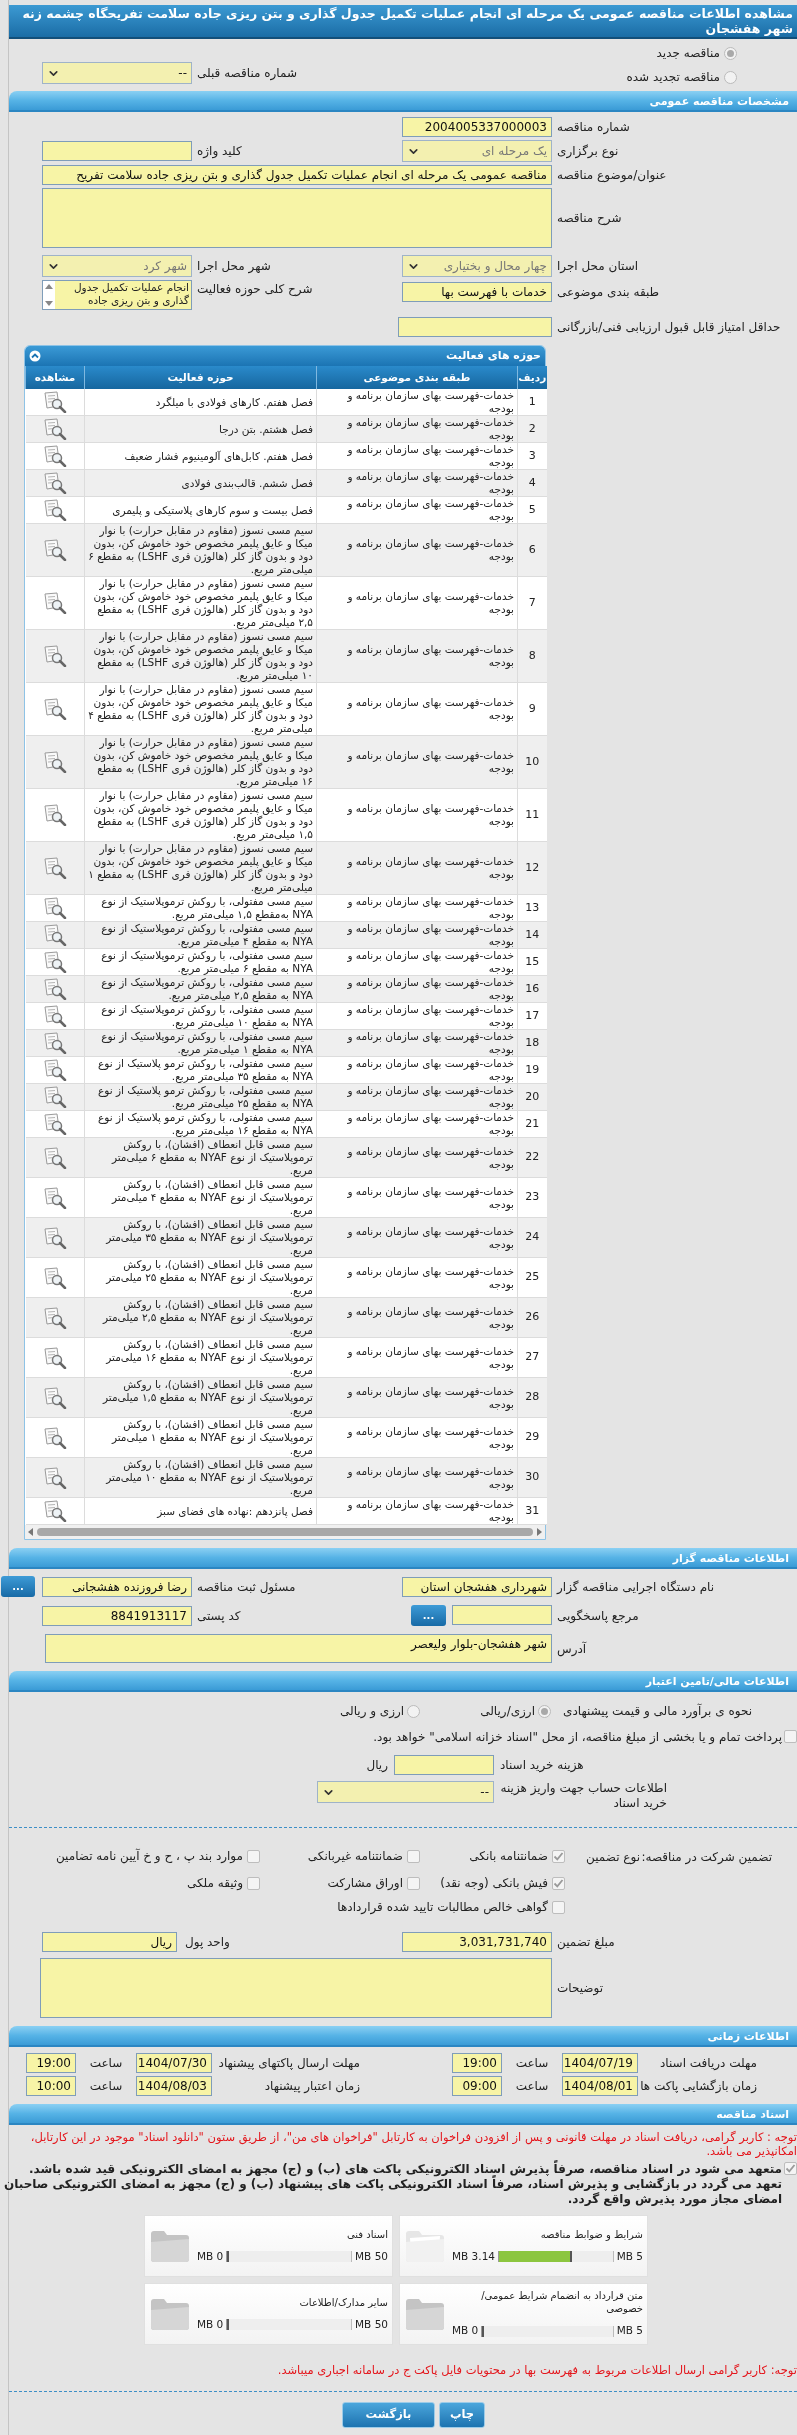 This screenshot has width=797, height=2435. Describe the element at coordinates (477, 1942) in the screenshot. I see `guarantee-amount-field: 3,031,731,740` at that location.